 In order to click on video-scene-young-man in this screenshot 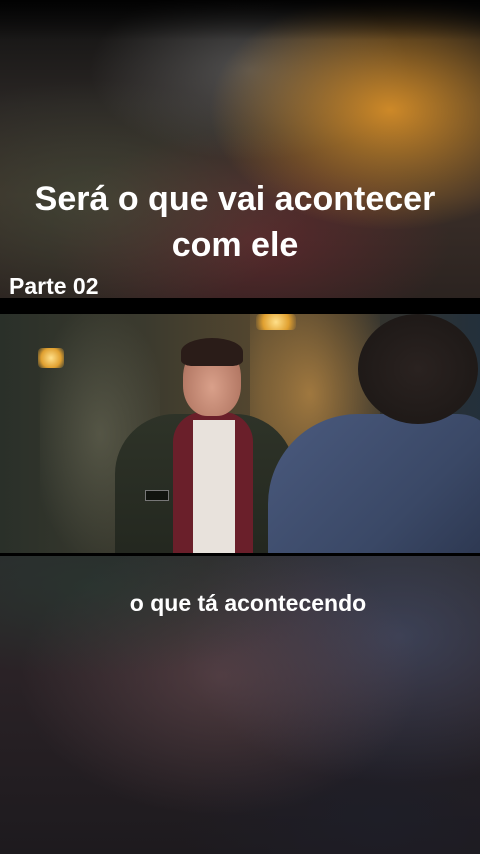, I will do `click(195, 443)`.